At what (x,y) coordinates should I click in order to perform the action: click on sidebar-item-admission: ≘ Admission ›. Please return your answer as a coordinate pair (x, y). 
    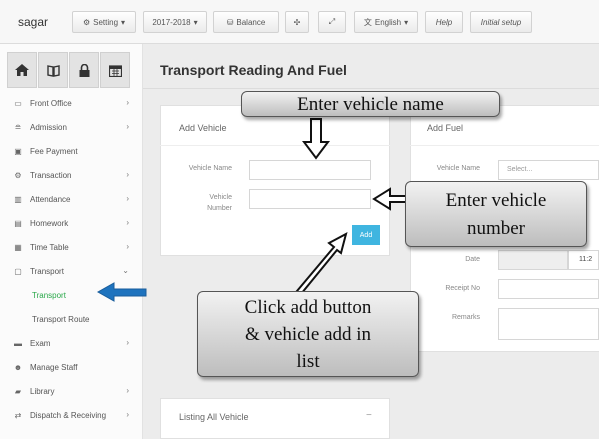
    Looking at the image, I should click on (71, 127).